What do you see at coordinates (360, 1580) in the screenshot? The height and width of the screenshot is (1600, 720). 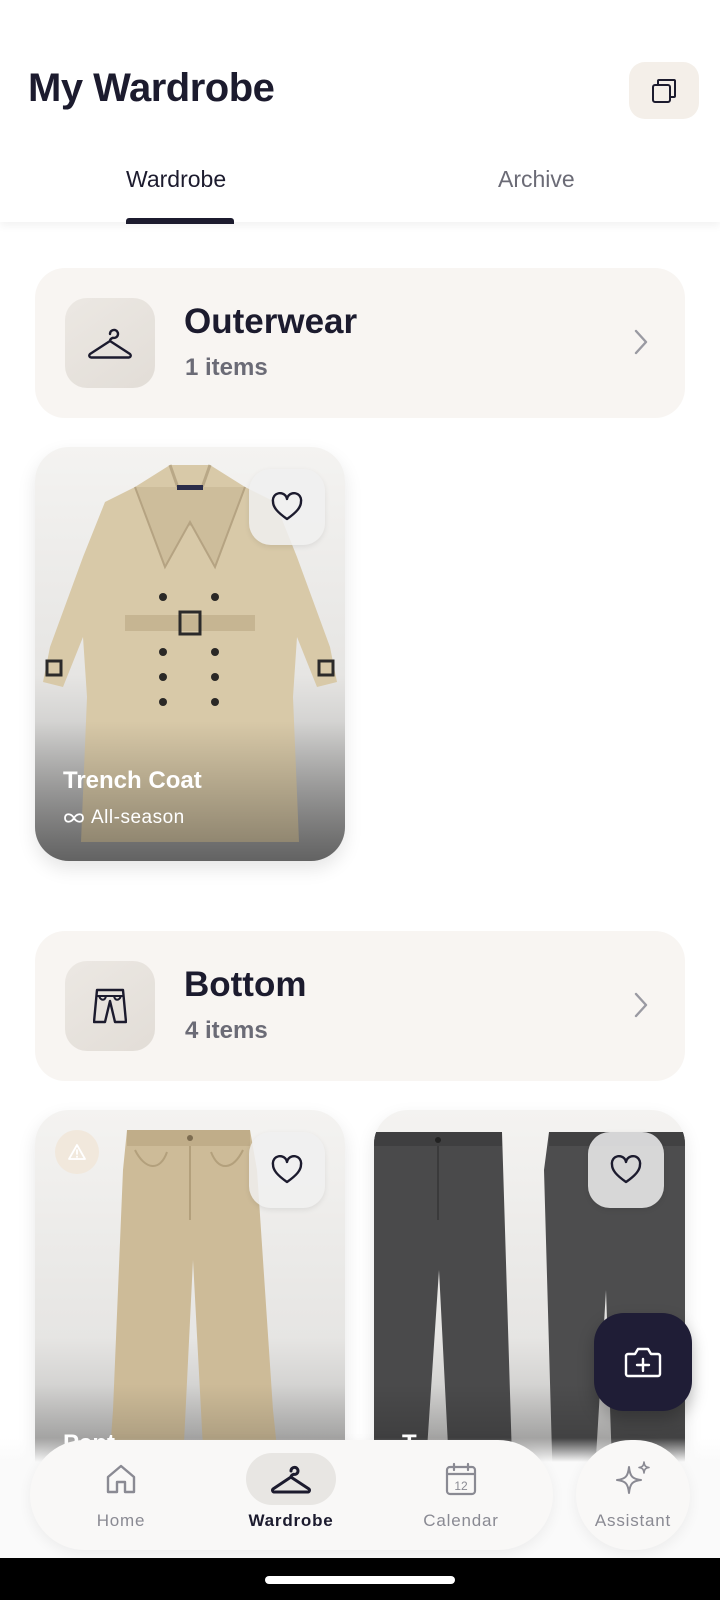 I see `home-indicator` at bounding box center [360, 1580].